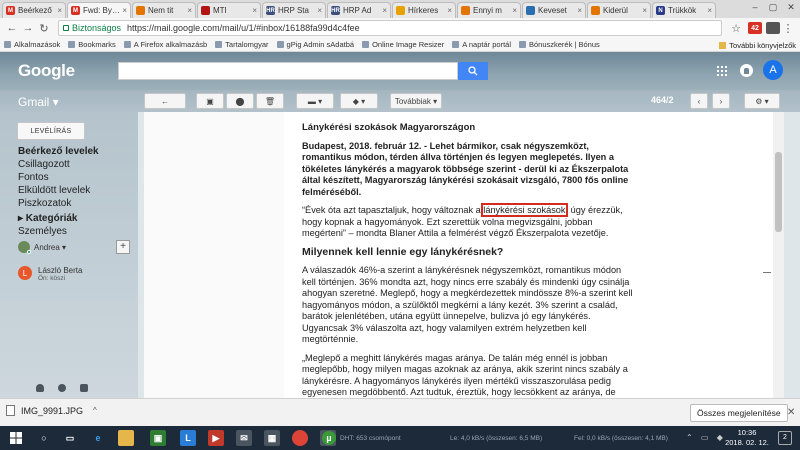 The width and height of the screenshot is (800, 450). What do you see at coordinates (773, 70) in the screenshot?
I see `account-avatar: A` at bounding box center [773, 70].